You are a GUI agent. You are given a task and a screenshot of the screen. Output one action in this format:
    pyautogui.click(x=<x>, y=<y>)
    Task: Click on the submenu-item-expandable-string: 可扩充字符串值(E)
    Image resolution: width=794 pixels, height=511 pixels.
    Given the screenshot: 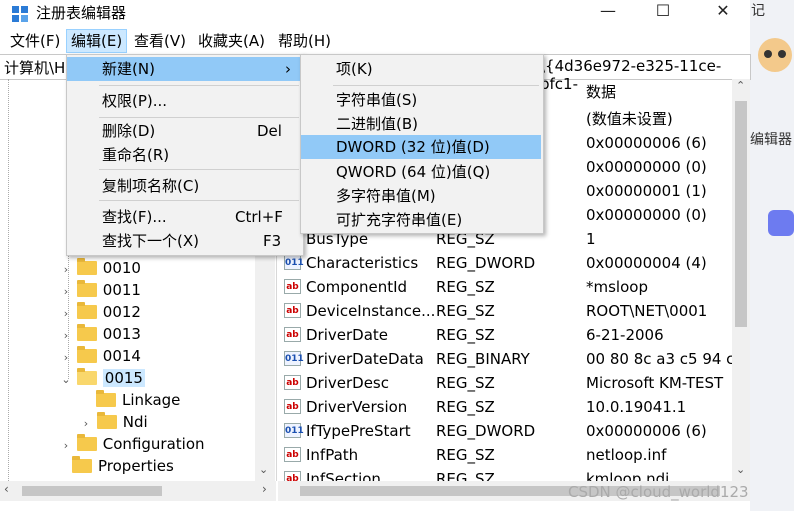 What is the action you would take?
    pyautogui.click(x=422, y=220)
    